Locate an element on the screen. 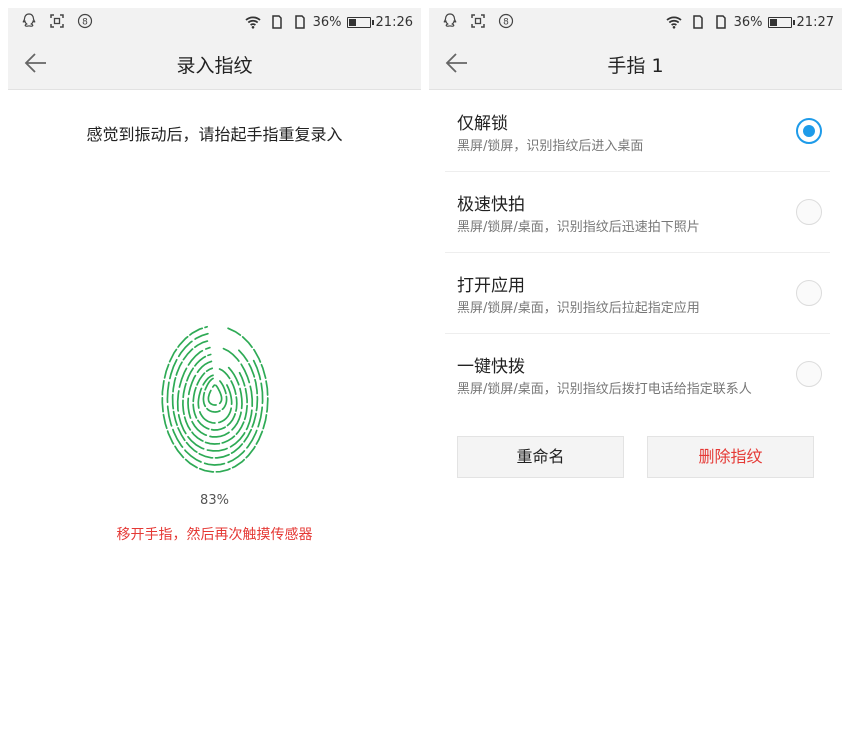 This screenshot has width=850, height=750. option-description: 黑屏/锁屏/桌面，识别指纹后拉起指定应用 is located at coordinates (578, 308).